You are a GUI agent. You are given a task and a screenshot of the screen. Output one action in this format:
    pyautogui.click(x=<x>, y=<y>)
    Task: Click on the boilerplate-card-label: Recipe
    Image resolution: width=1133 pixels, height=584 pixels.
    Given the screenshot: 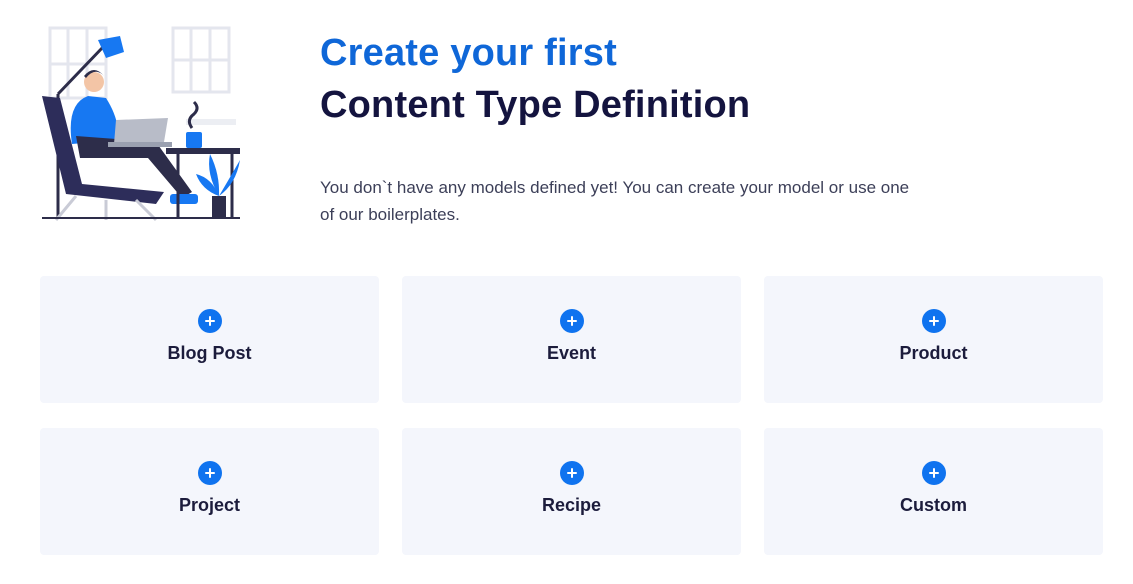 What is the action you would take?
    pyautogui.click(x=571, y=505)
    